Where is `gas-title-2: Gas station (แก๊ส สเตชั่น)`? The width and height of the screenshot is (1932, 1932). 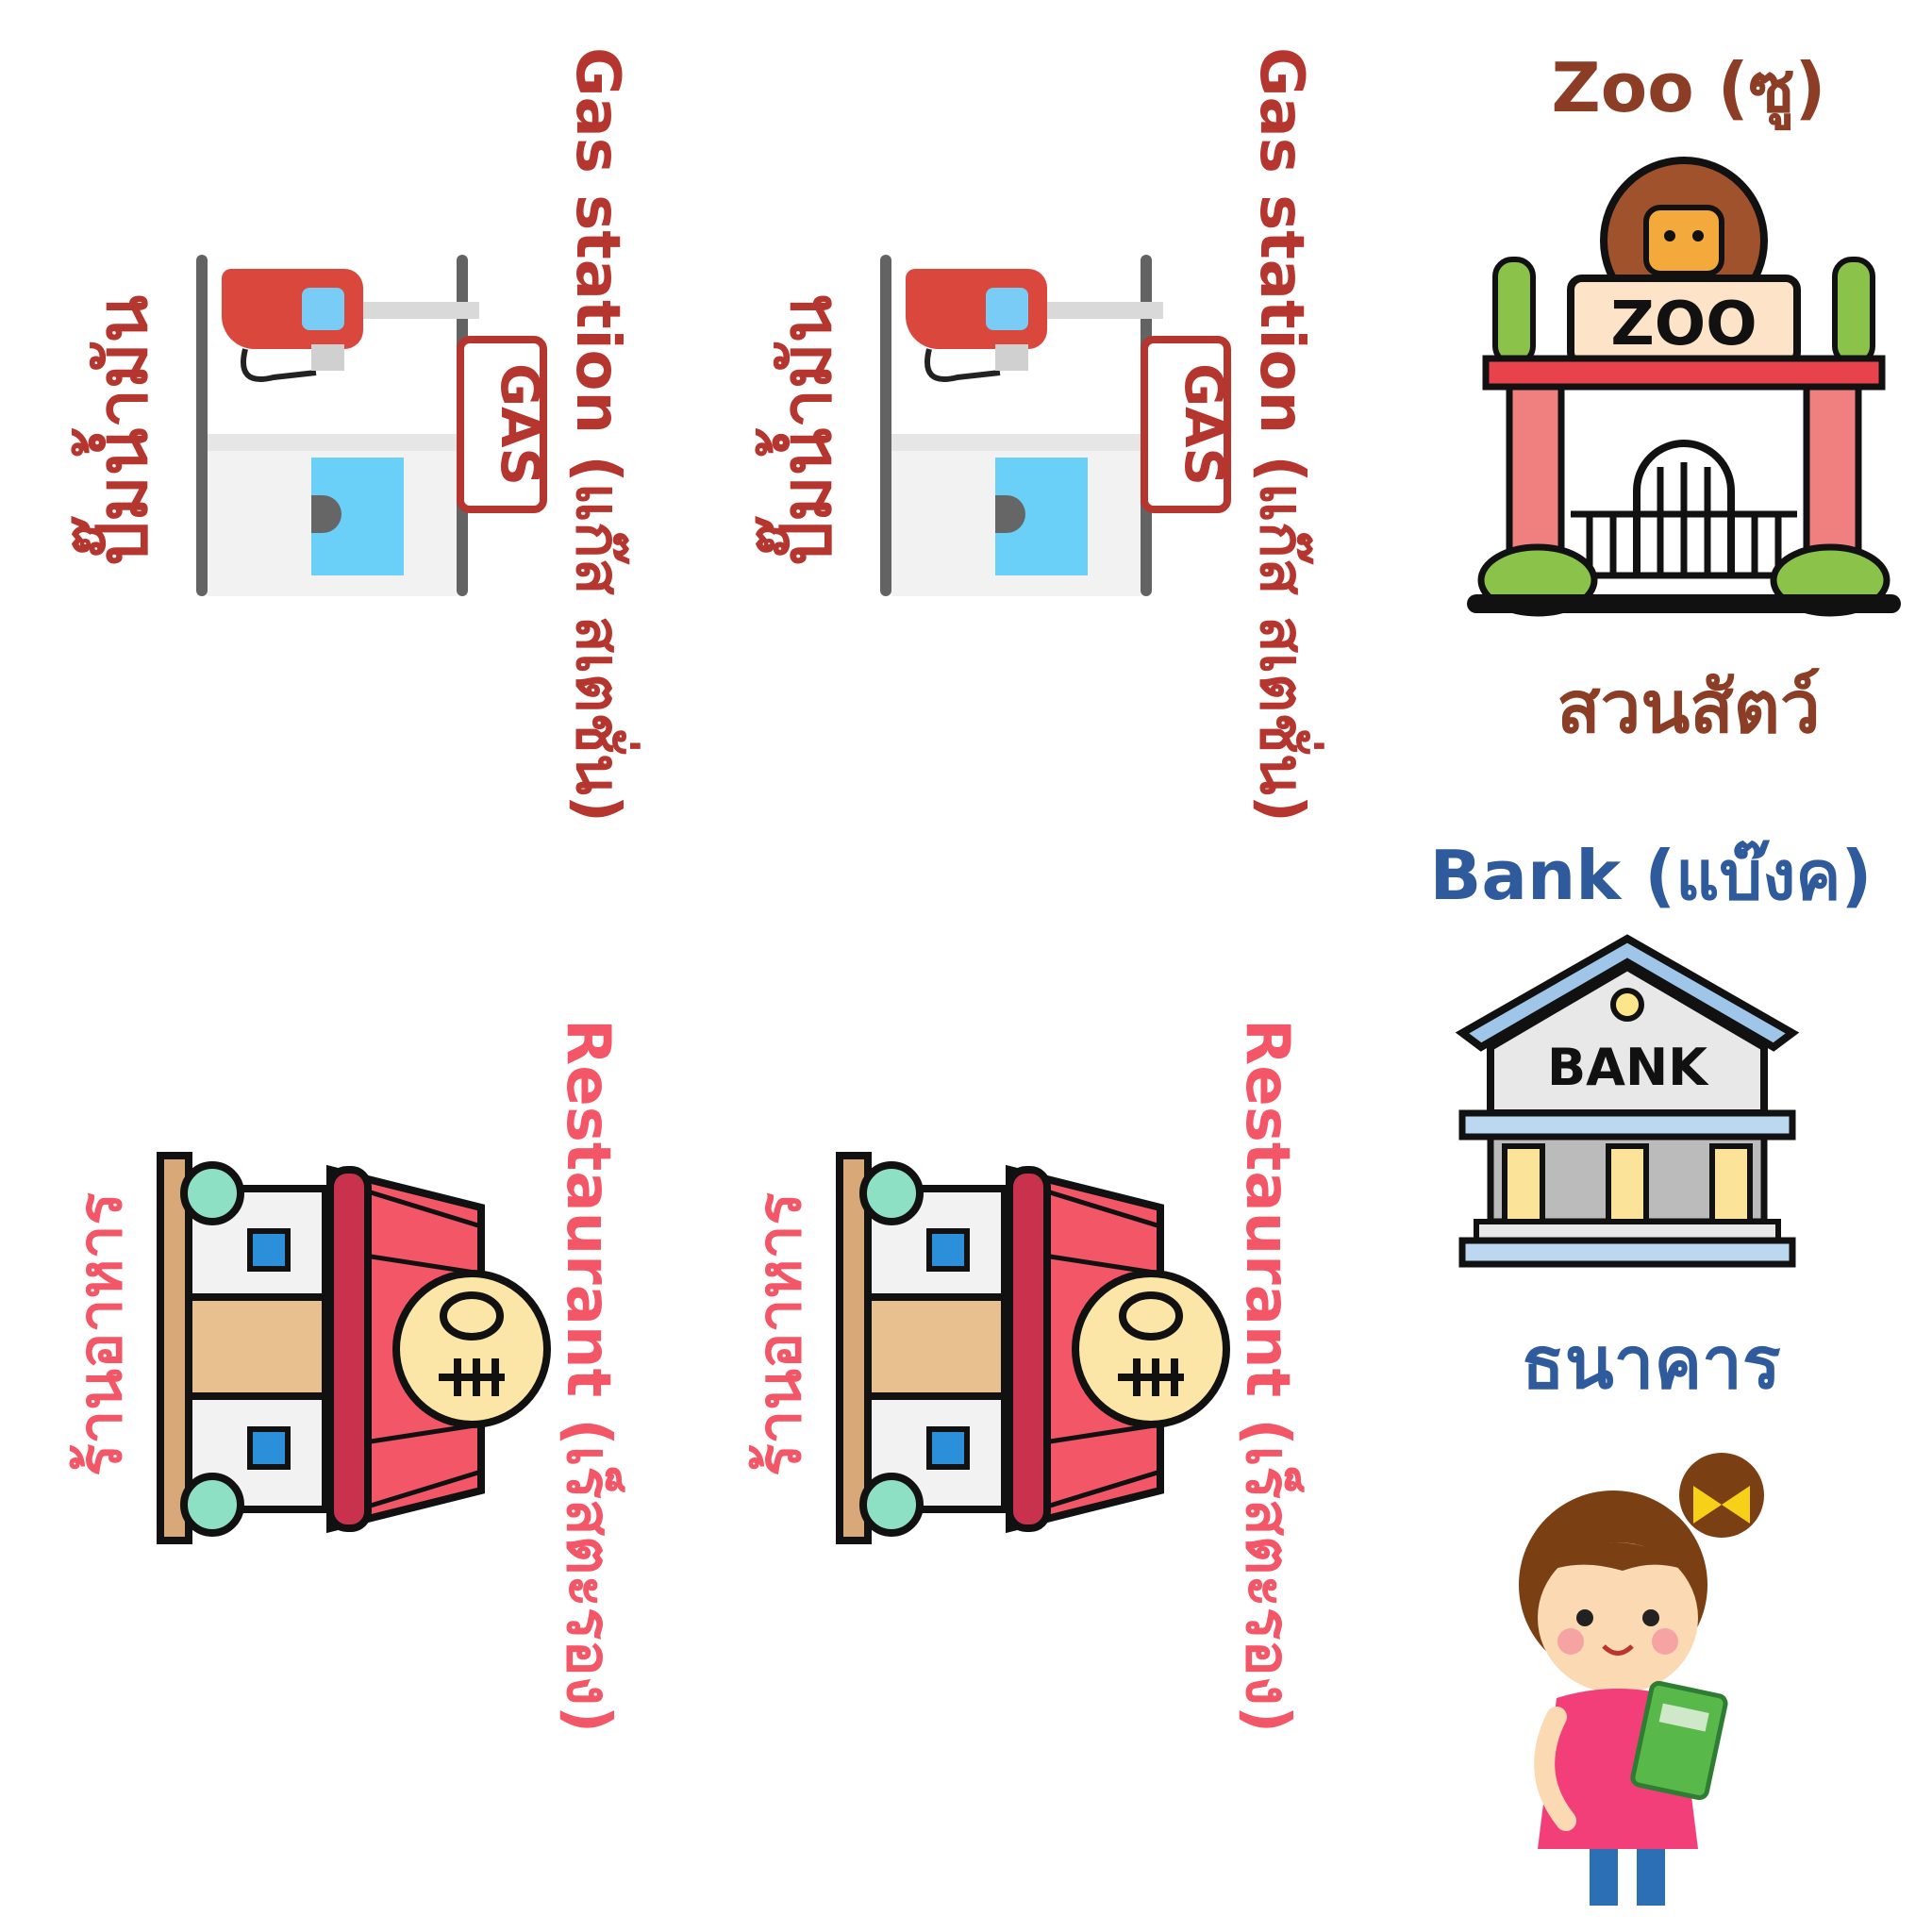
gas-title-2: Gas station (แก๊ส สเตชั่น) is located at coordinates (1281, 435).